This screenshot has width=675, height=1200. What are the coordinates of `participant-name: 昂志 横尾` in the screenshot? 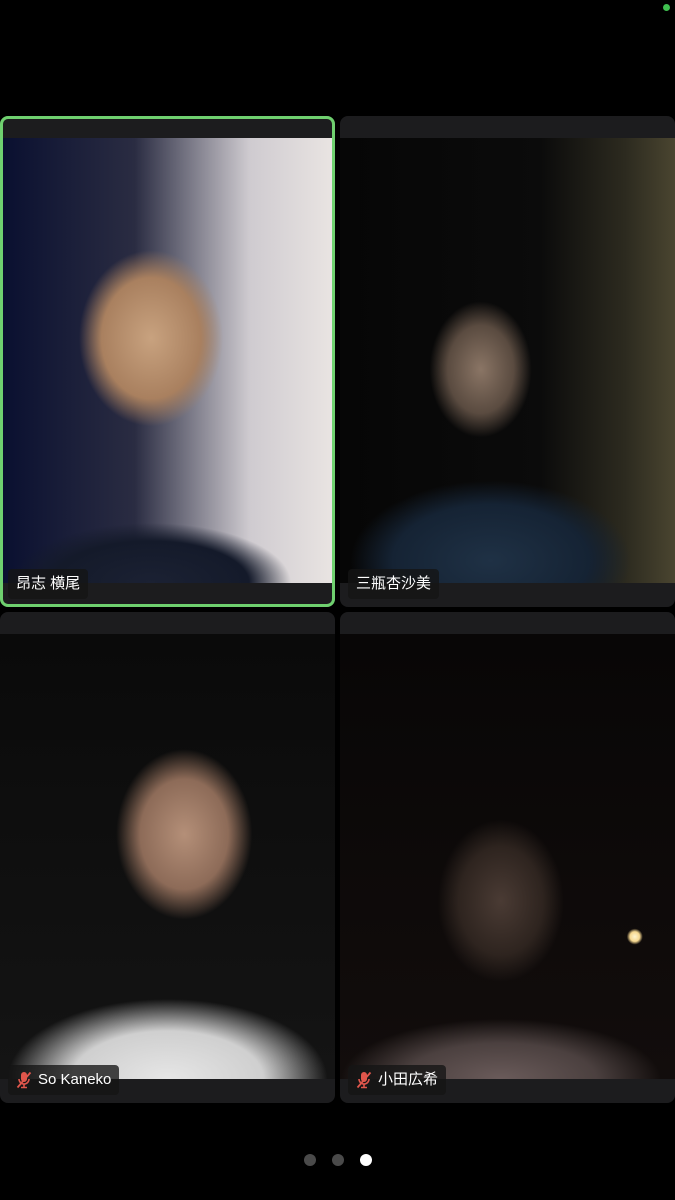 It's located at (48, 583).